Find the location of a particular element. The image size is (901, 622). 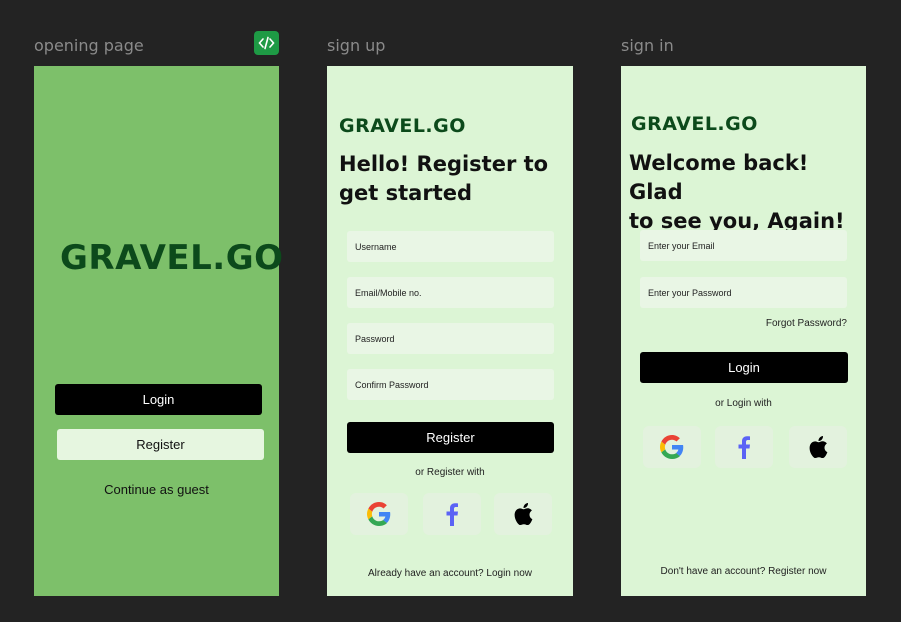

frame-title-signup: sign up is located at coordinates (356, 45).